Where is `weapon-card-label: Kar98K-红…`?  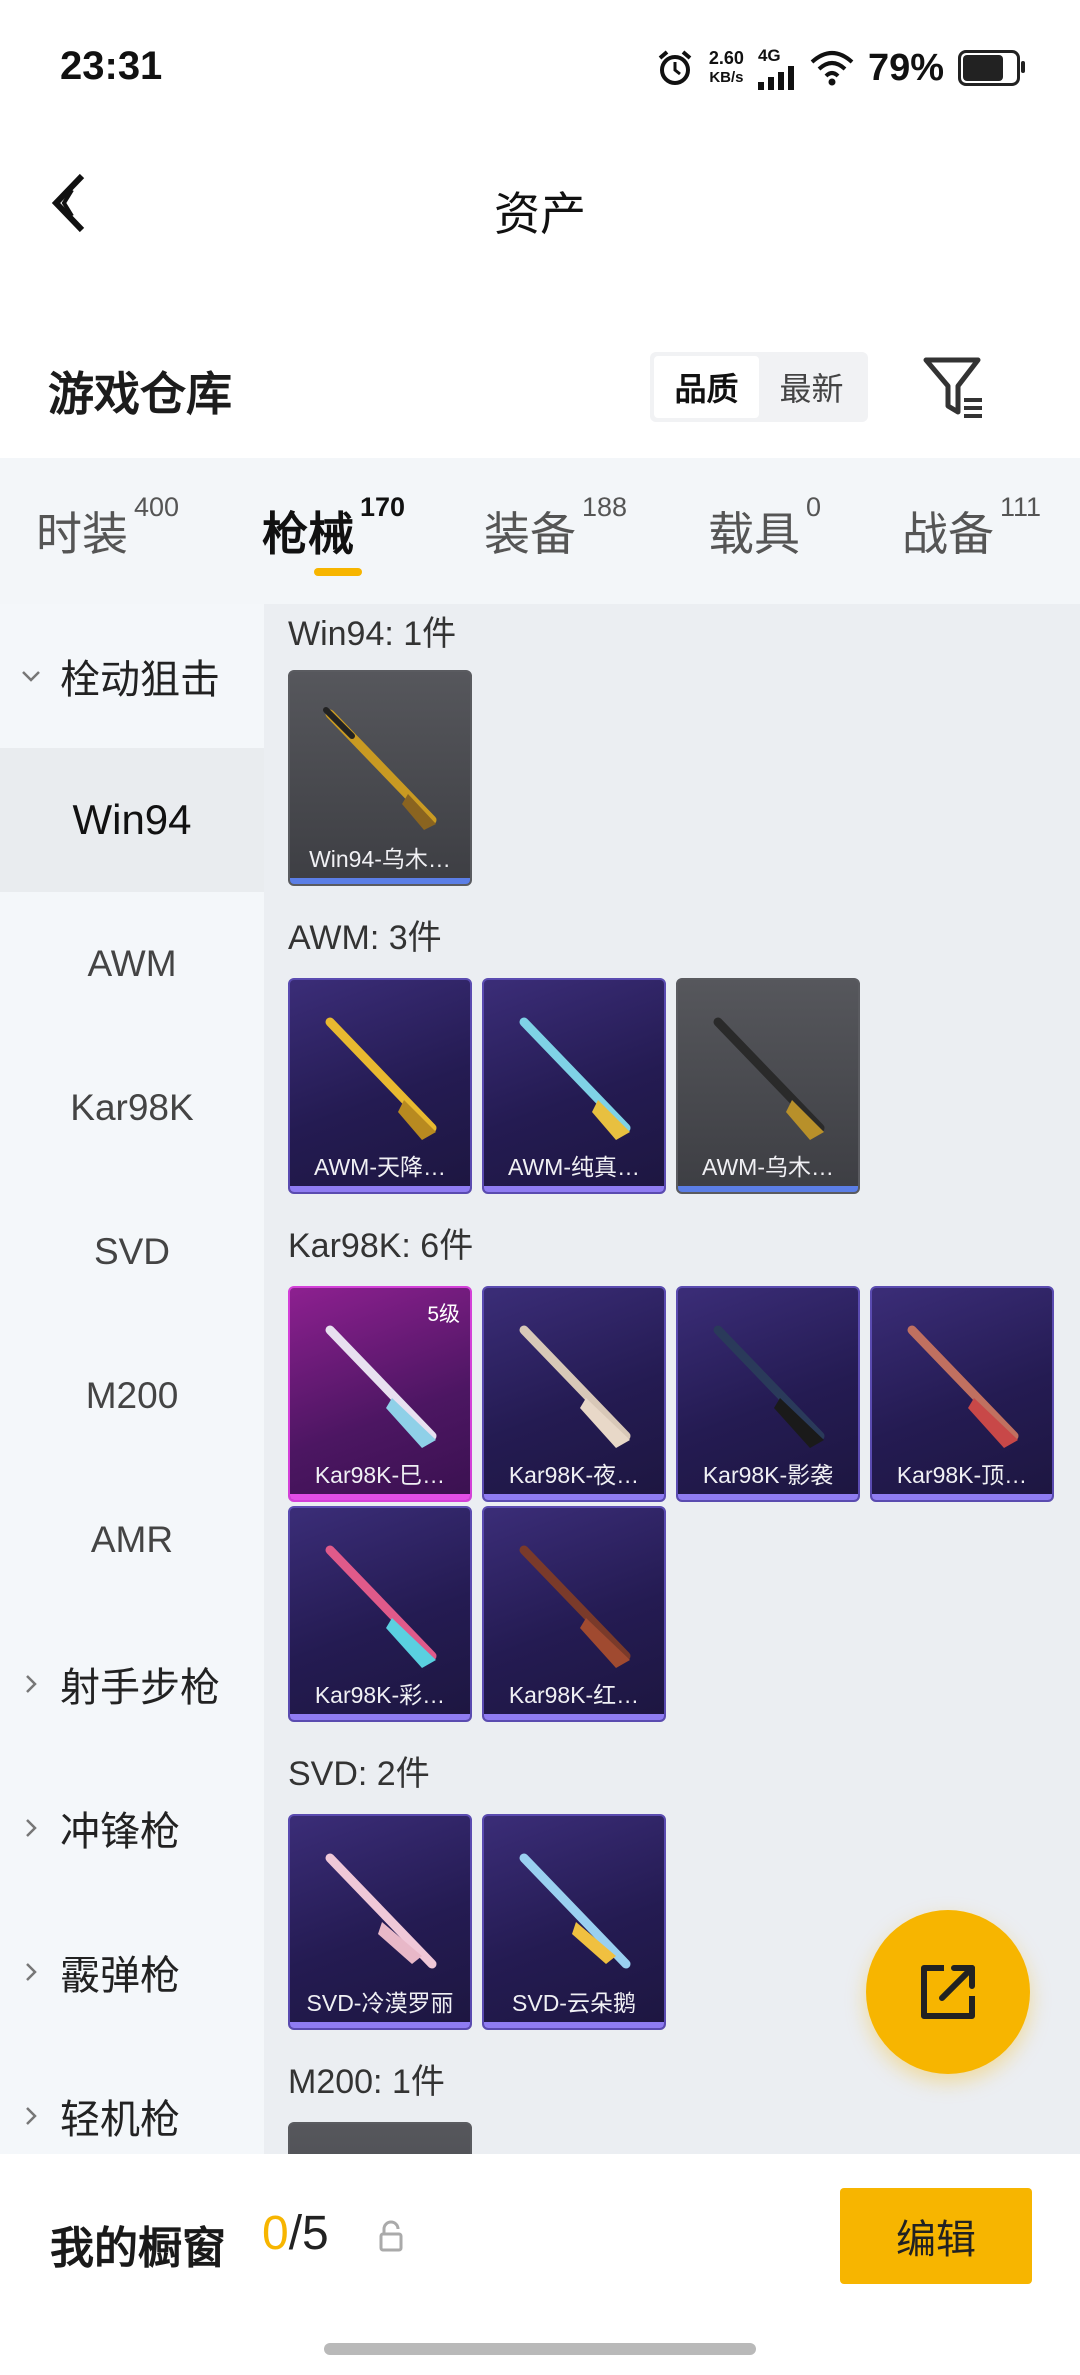 weapon-card-label: Kar98K-红… is located at coordinates (574, 1695).